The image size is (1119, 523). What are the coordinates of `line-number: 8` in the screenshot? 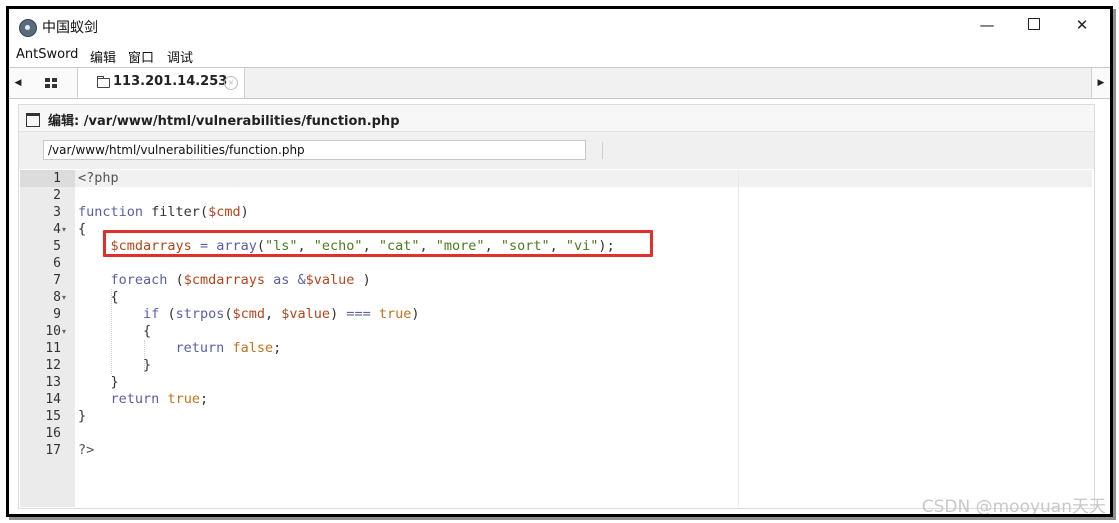 It's located at (57, 297).